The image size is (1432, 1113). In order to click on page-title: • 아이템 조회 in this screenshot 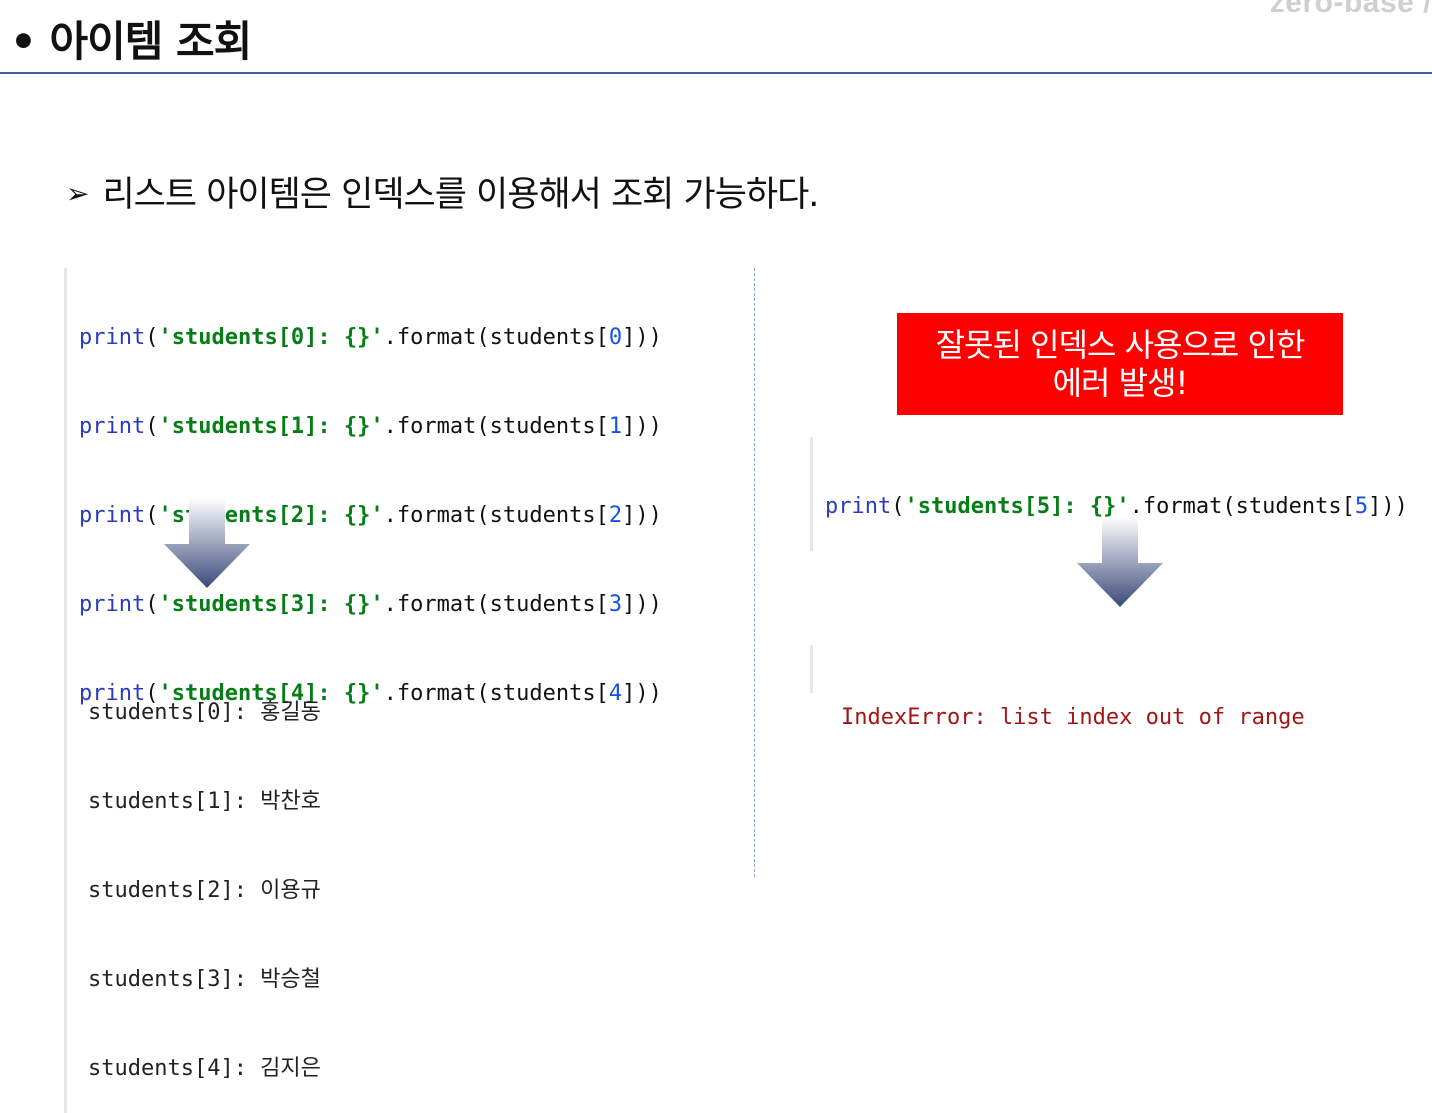, I will do `click(131, 41)`.